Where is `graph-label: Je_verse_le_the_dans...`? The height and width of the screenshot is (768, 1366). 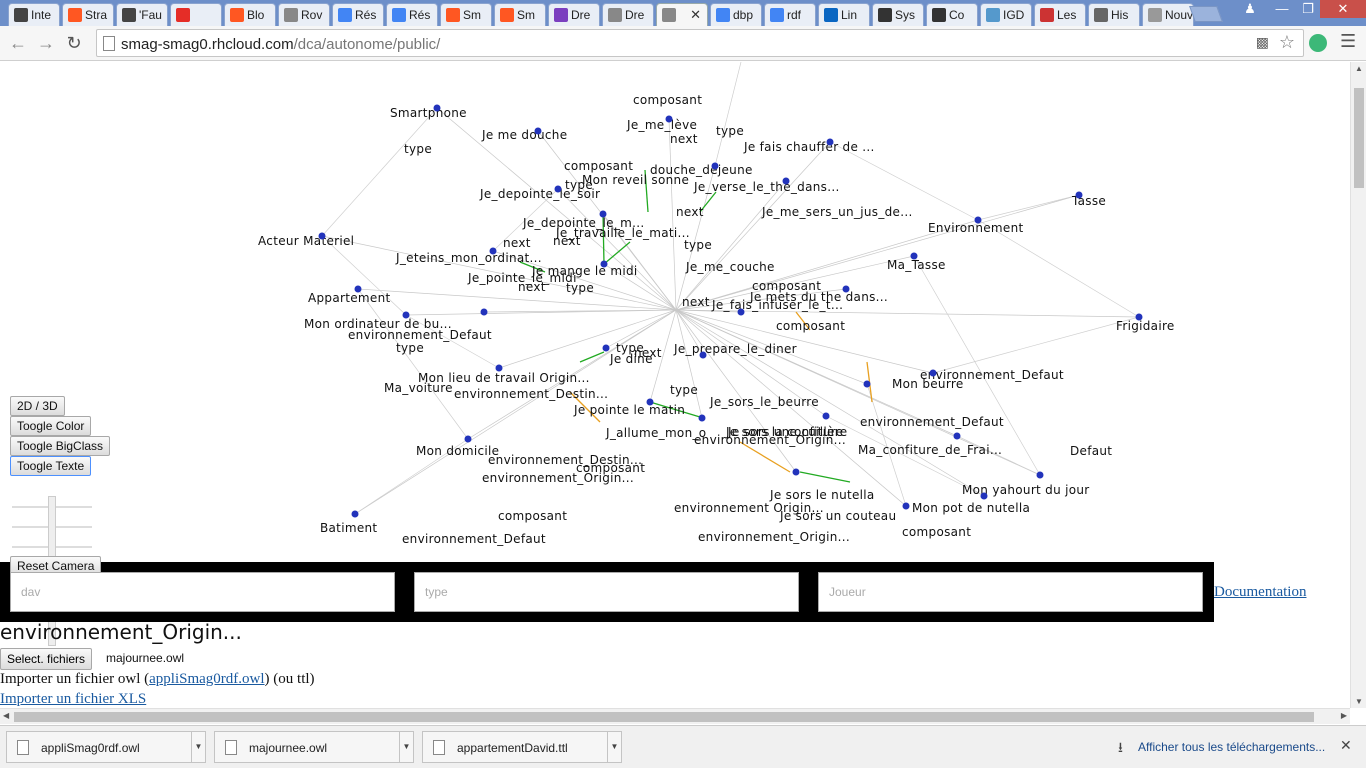 graph-label: Je_verse_le_the_dans... is located at coordinates (766, 187).